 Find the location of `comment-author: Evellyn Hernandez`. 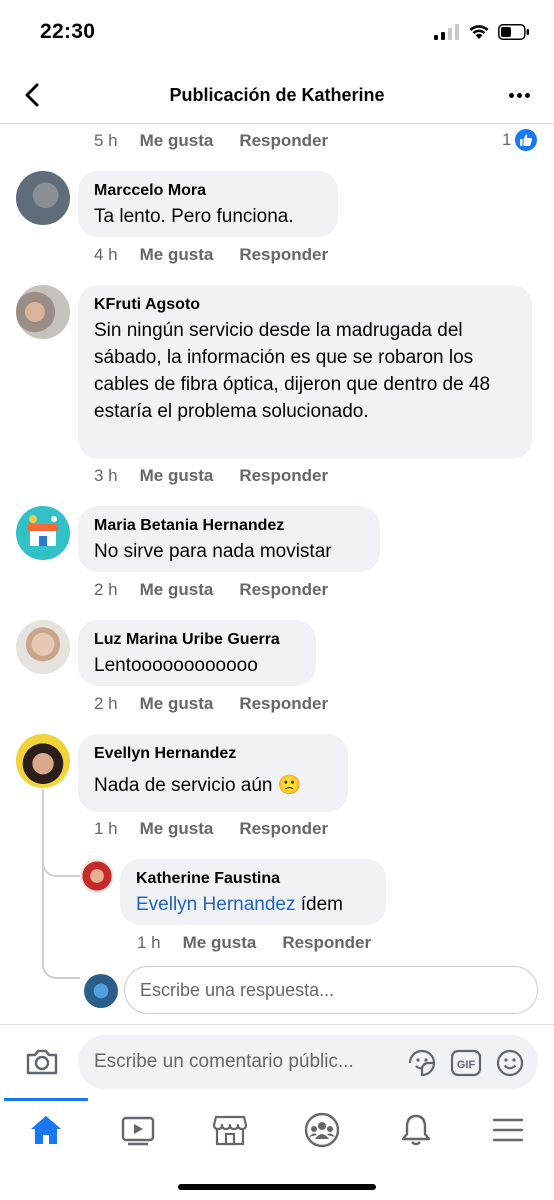

comment-author: Evellyn Hernandez is located at coordinates (213, 754).